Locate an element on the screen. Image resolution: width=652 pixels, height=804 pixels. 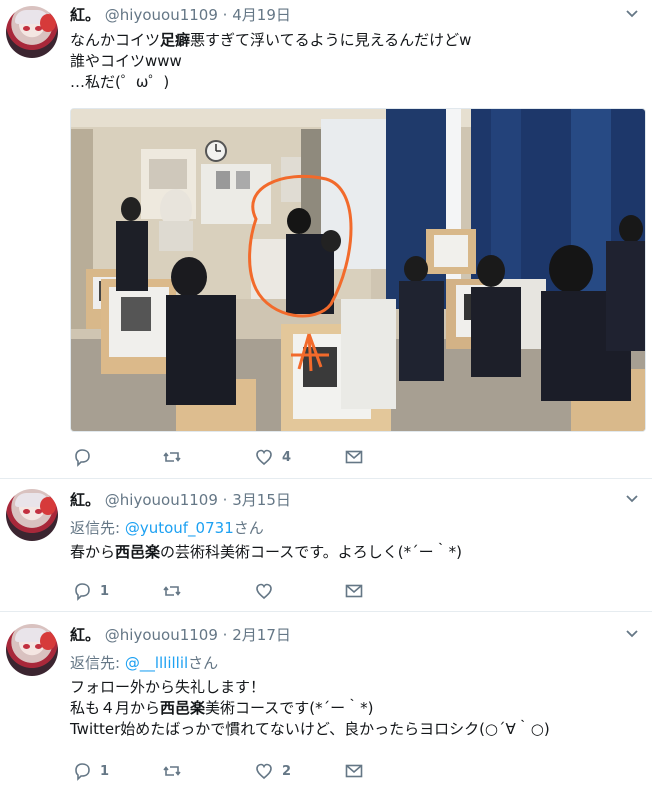
tweet-header: 紅。 @hiyouou1109 · 2月17日 is located at coordinates (180, 634).